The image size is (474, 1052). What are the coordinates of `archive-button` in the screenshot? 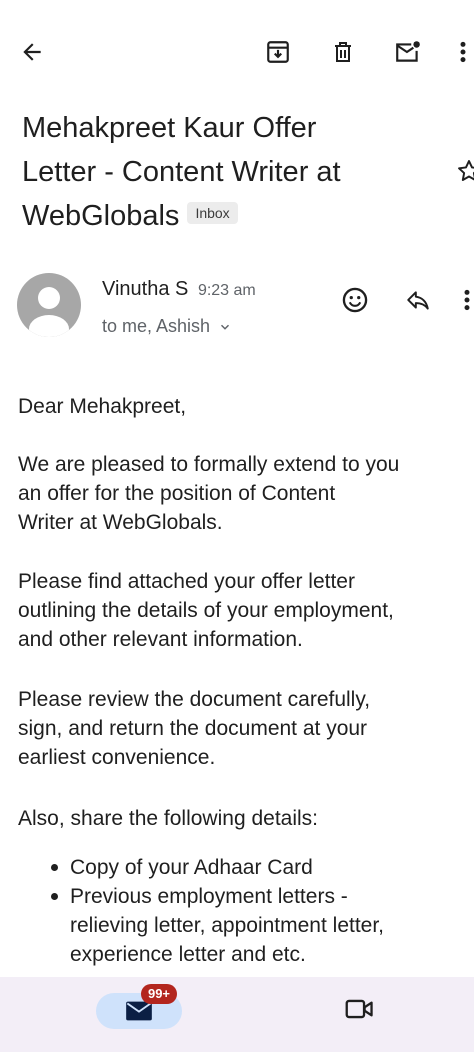 It's located at (278, 52).